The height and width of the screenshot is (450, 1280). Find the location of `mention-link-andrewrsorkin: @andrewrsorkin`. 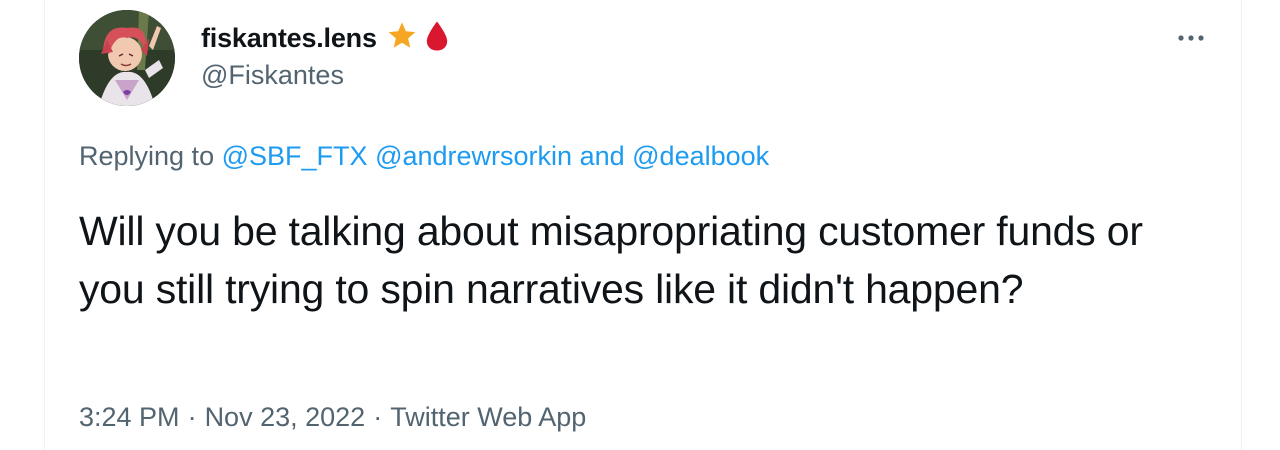

mention-link-andrewrsorkin: @andrewrsorkin is located at coordinates (473, 156).